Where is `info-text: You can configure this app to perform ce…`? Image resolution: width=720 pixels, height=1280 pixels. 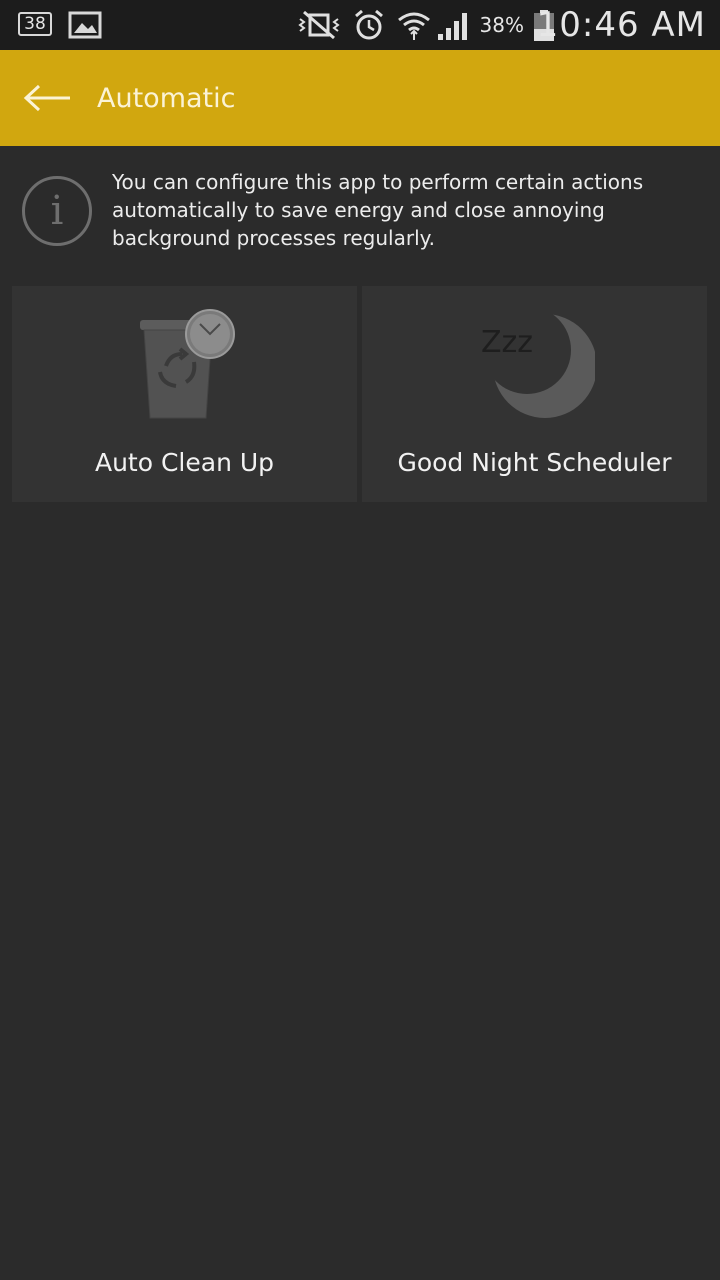 info-text: You can configure this app to perform ce… is located at coordinates (378, 210).